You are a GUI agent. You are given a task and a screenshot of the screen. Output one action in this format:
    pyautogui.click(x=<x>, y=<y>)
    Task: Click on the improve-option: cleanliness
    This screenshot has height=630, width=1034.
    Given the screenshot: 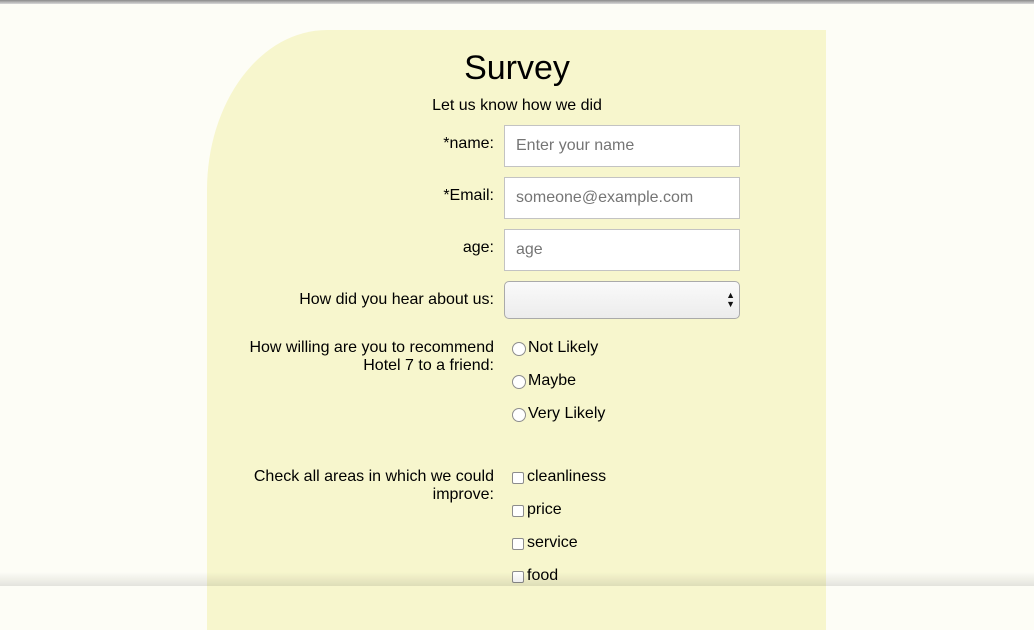 What is the action you would take?
    pyautogui.click(x=559, y=477)
    